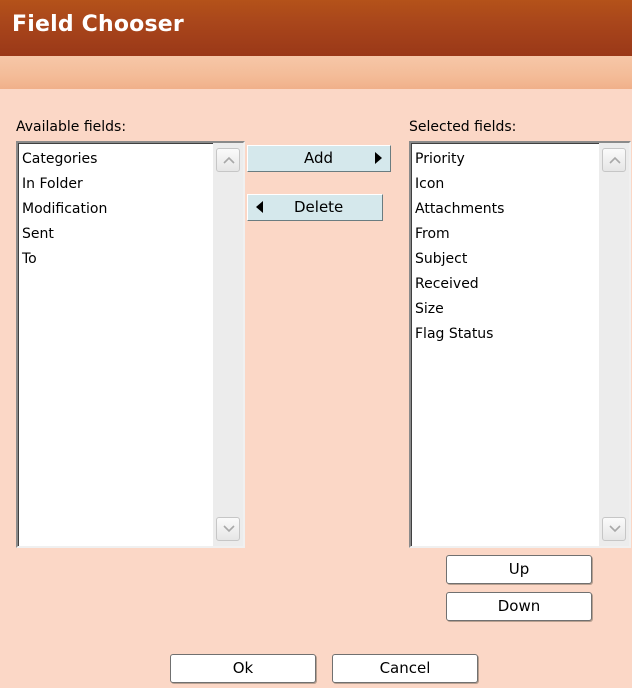  What do you see at coordinates (522, 234) in the screenshot?
I see `selected-field-item: From` at bounding box center [522, 234].